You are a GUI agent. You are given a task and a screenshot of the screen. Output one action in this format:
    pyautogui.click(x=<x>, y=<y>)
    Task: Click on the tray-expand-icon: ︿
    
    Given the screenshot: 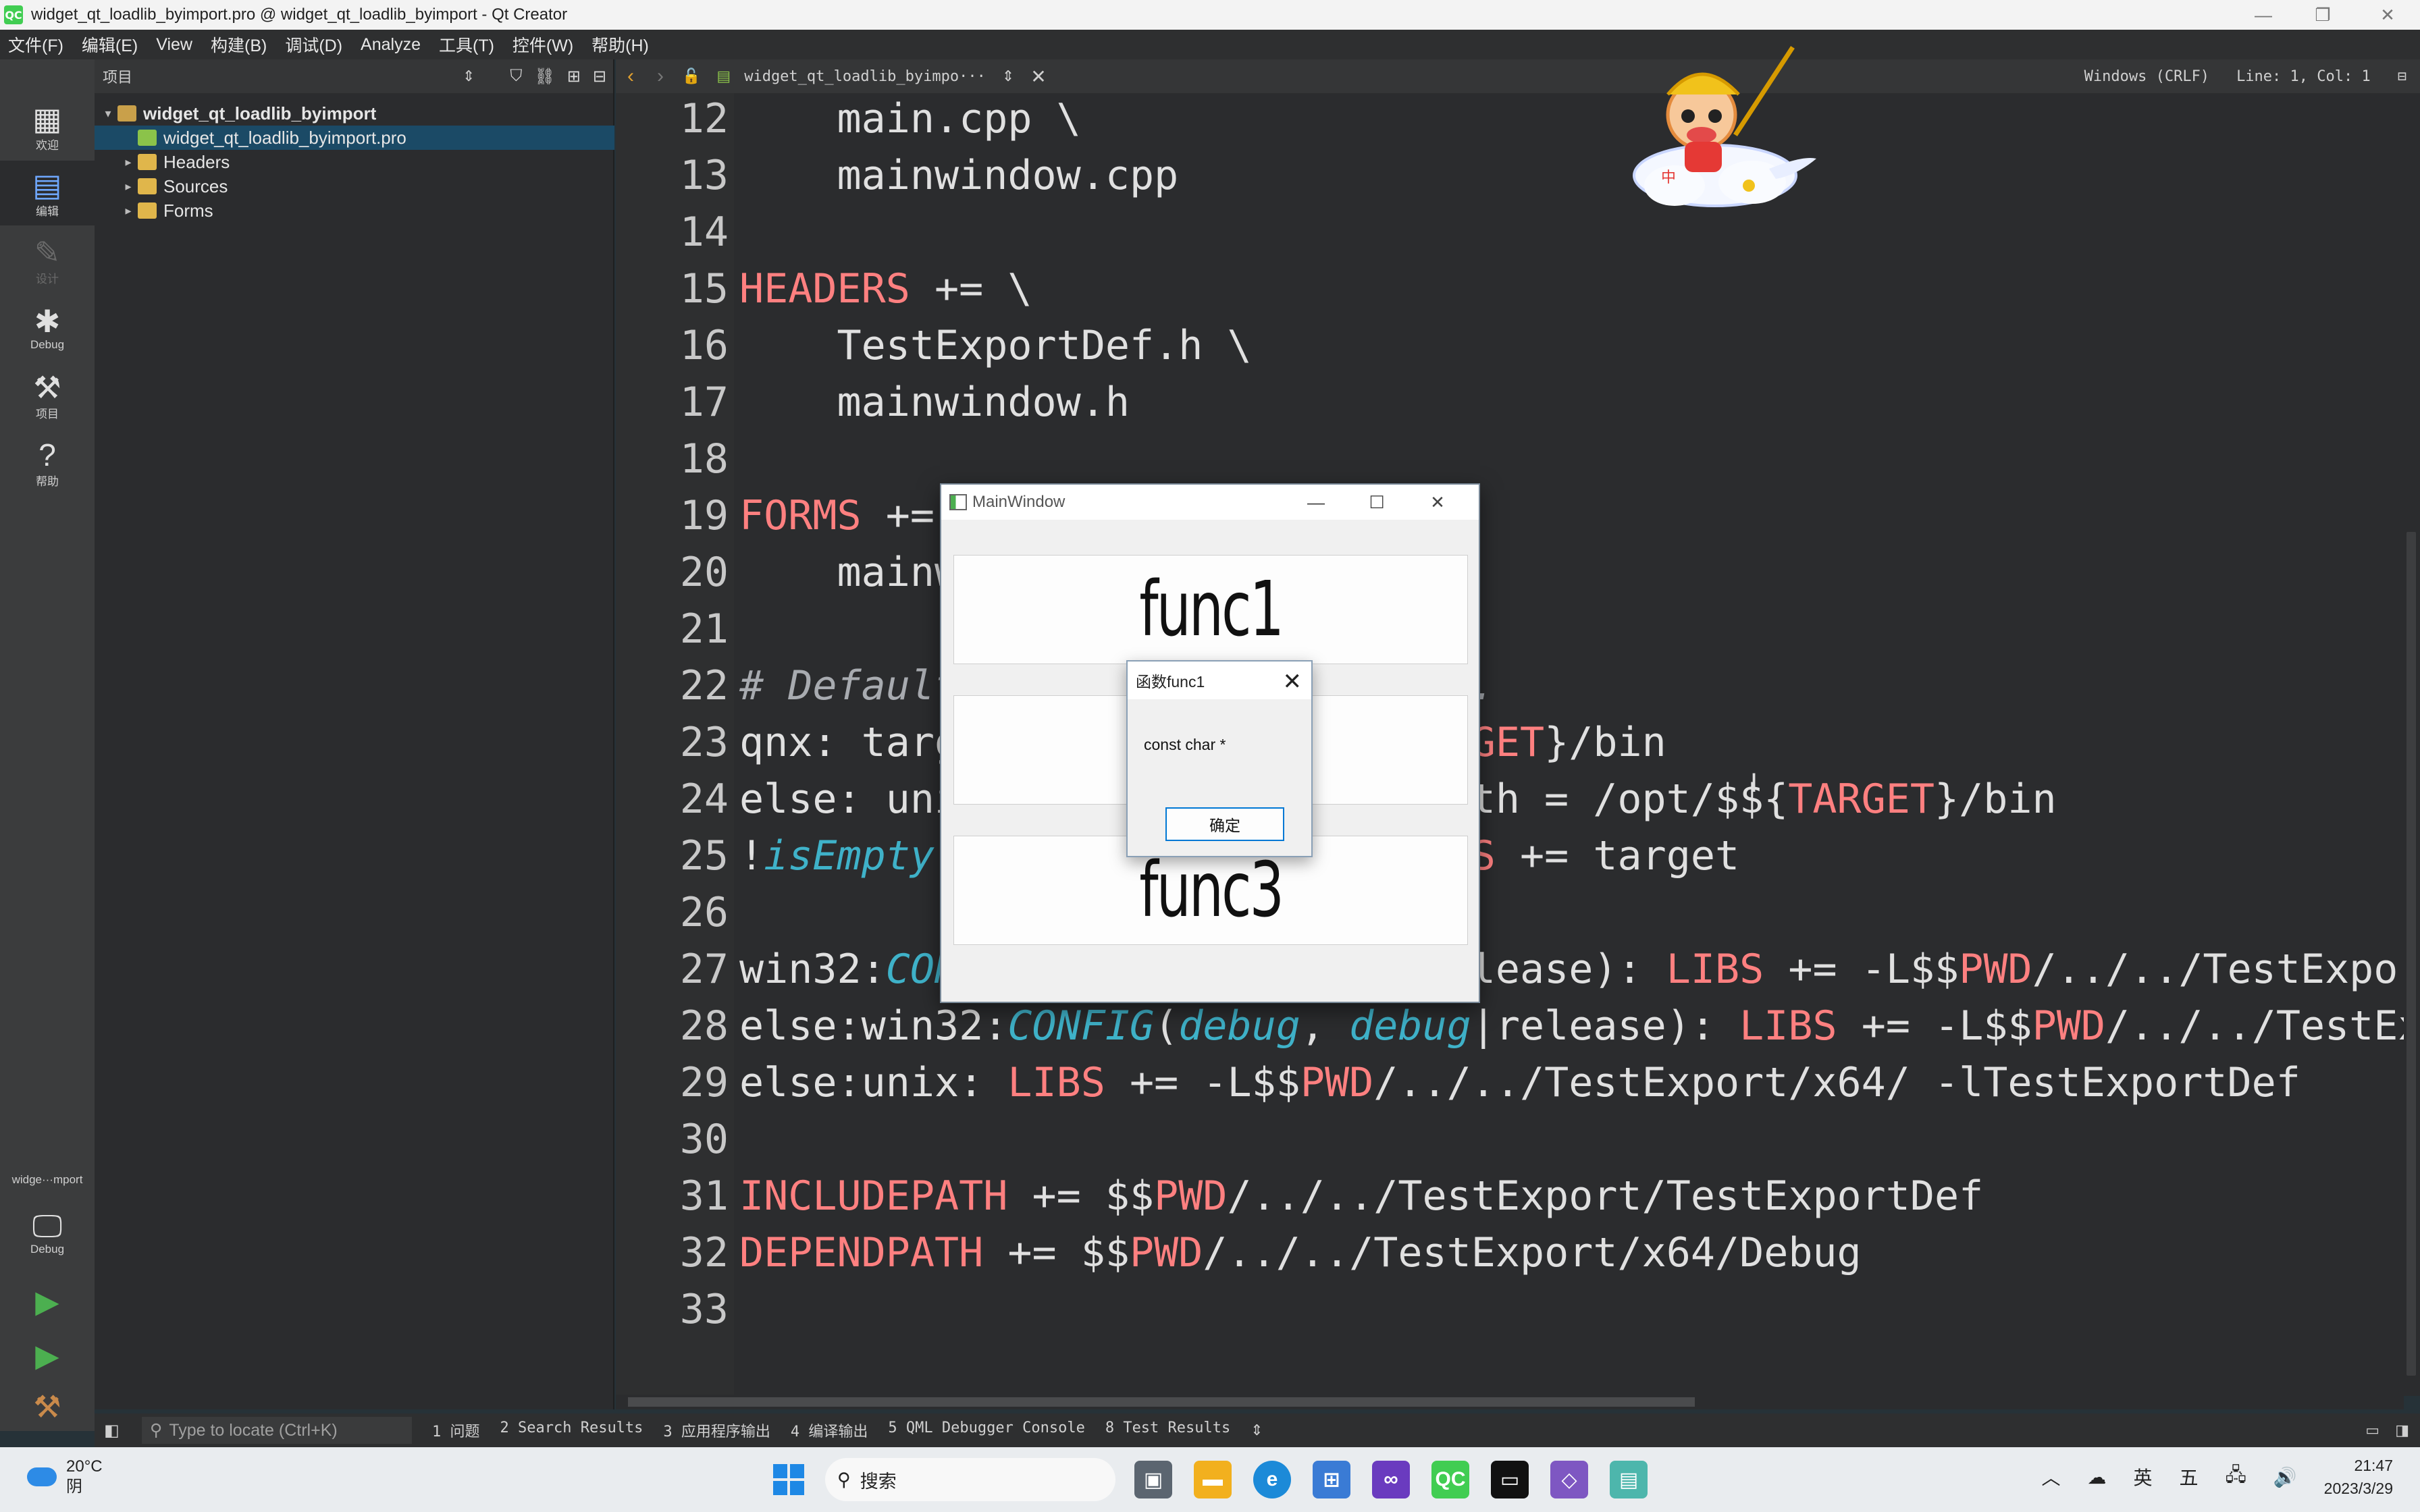 What is the action you would take?
    pyautogui.click(x=2051, y=1476)
    